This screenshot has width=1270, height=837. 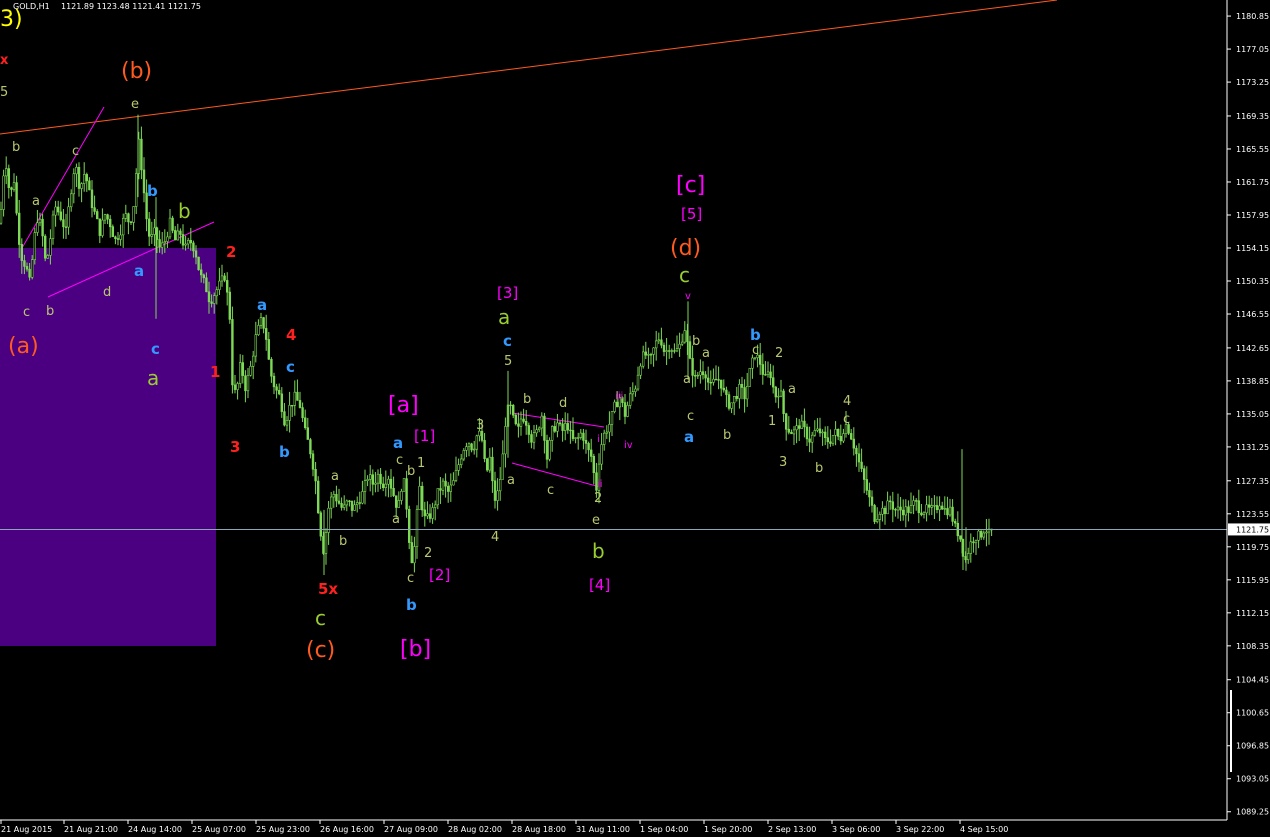 What do you see at coordinates (1252, 381) in the screenshot?
I see `price-tick-label: 1138.85` at bounding box center [1252, 381].